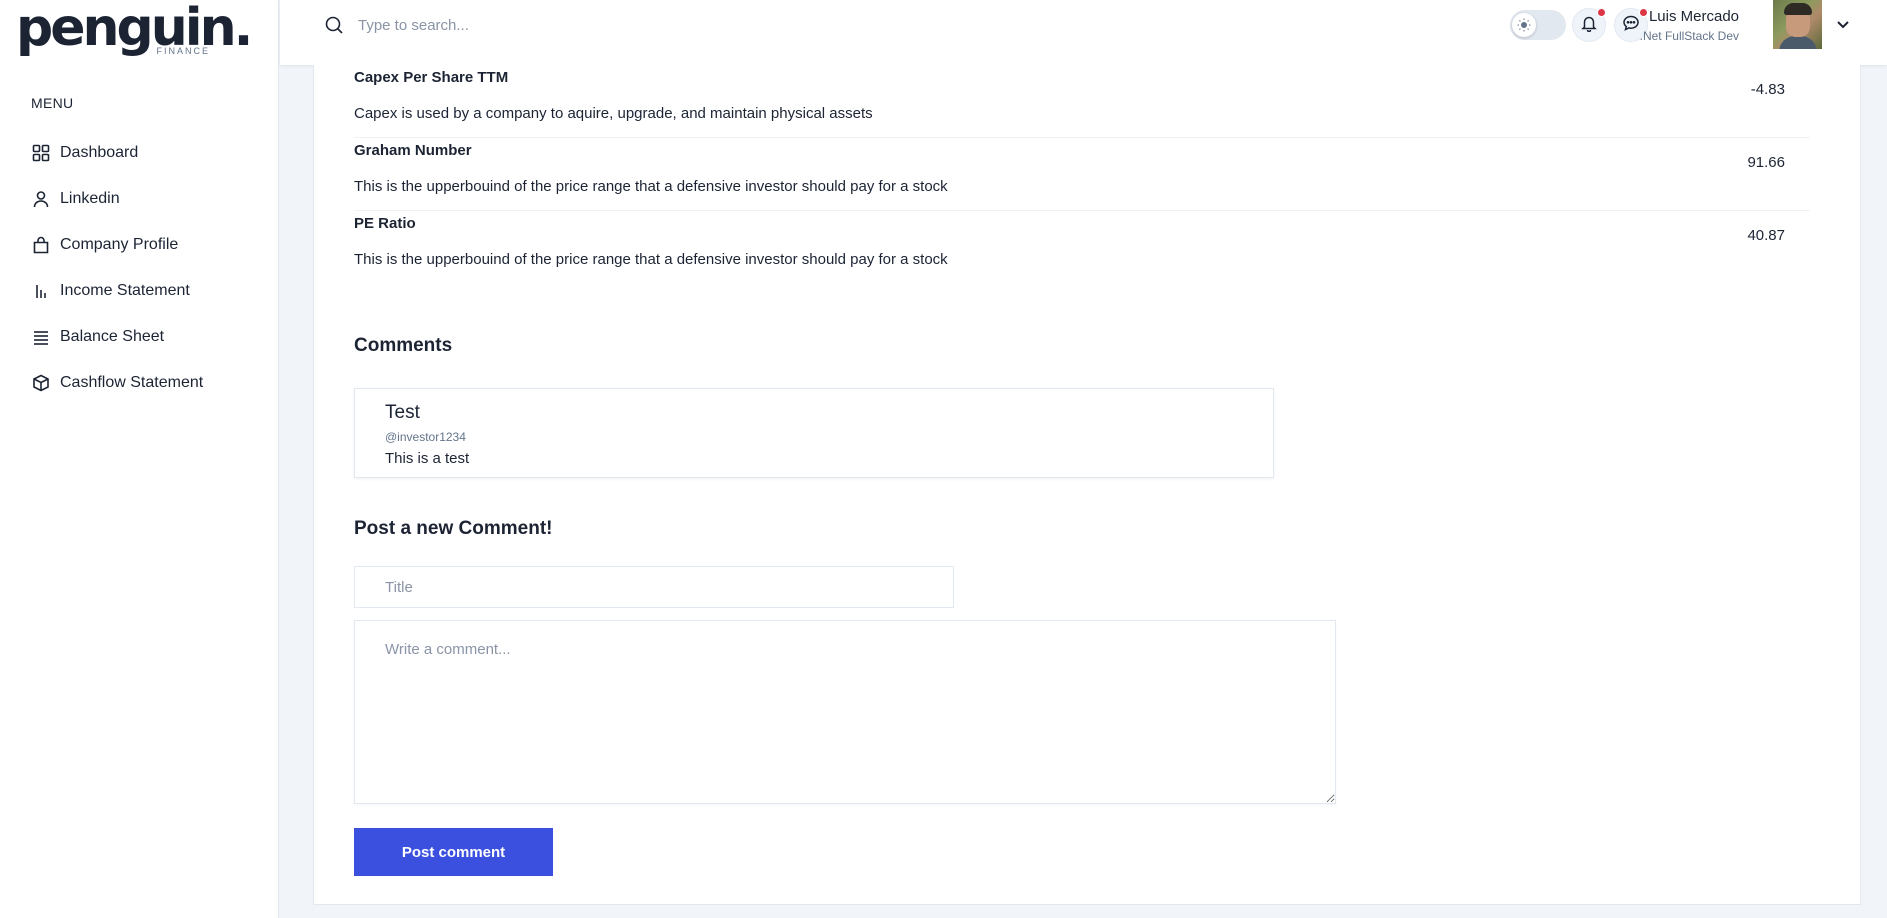  I want to click on search-input, so click(558, 25).